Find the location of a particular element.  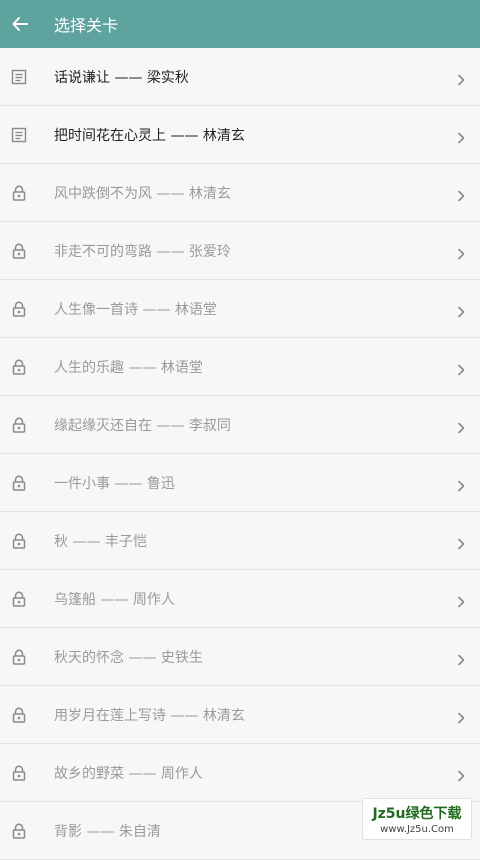

back-button is located at coordinates (20, 24).